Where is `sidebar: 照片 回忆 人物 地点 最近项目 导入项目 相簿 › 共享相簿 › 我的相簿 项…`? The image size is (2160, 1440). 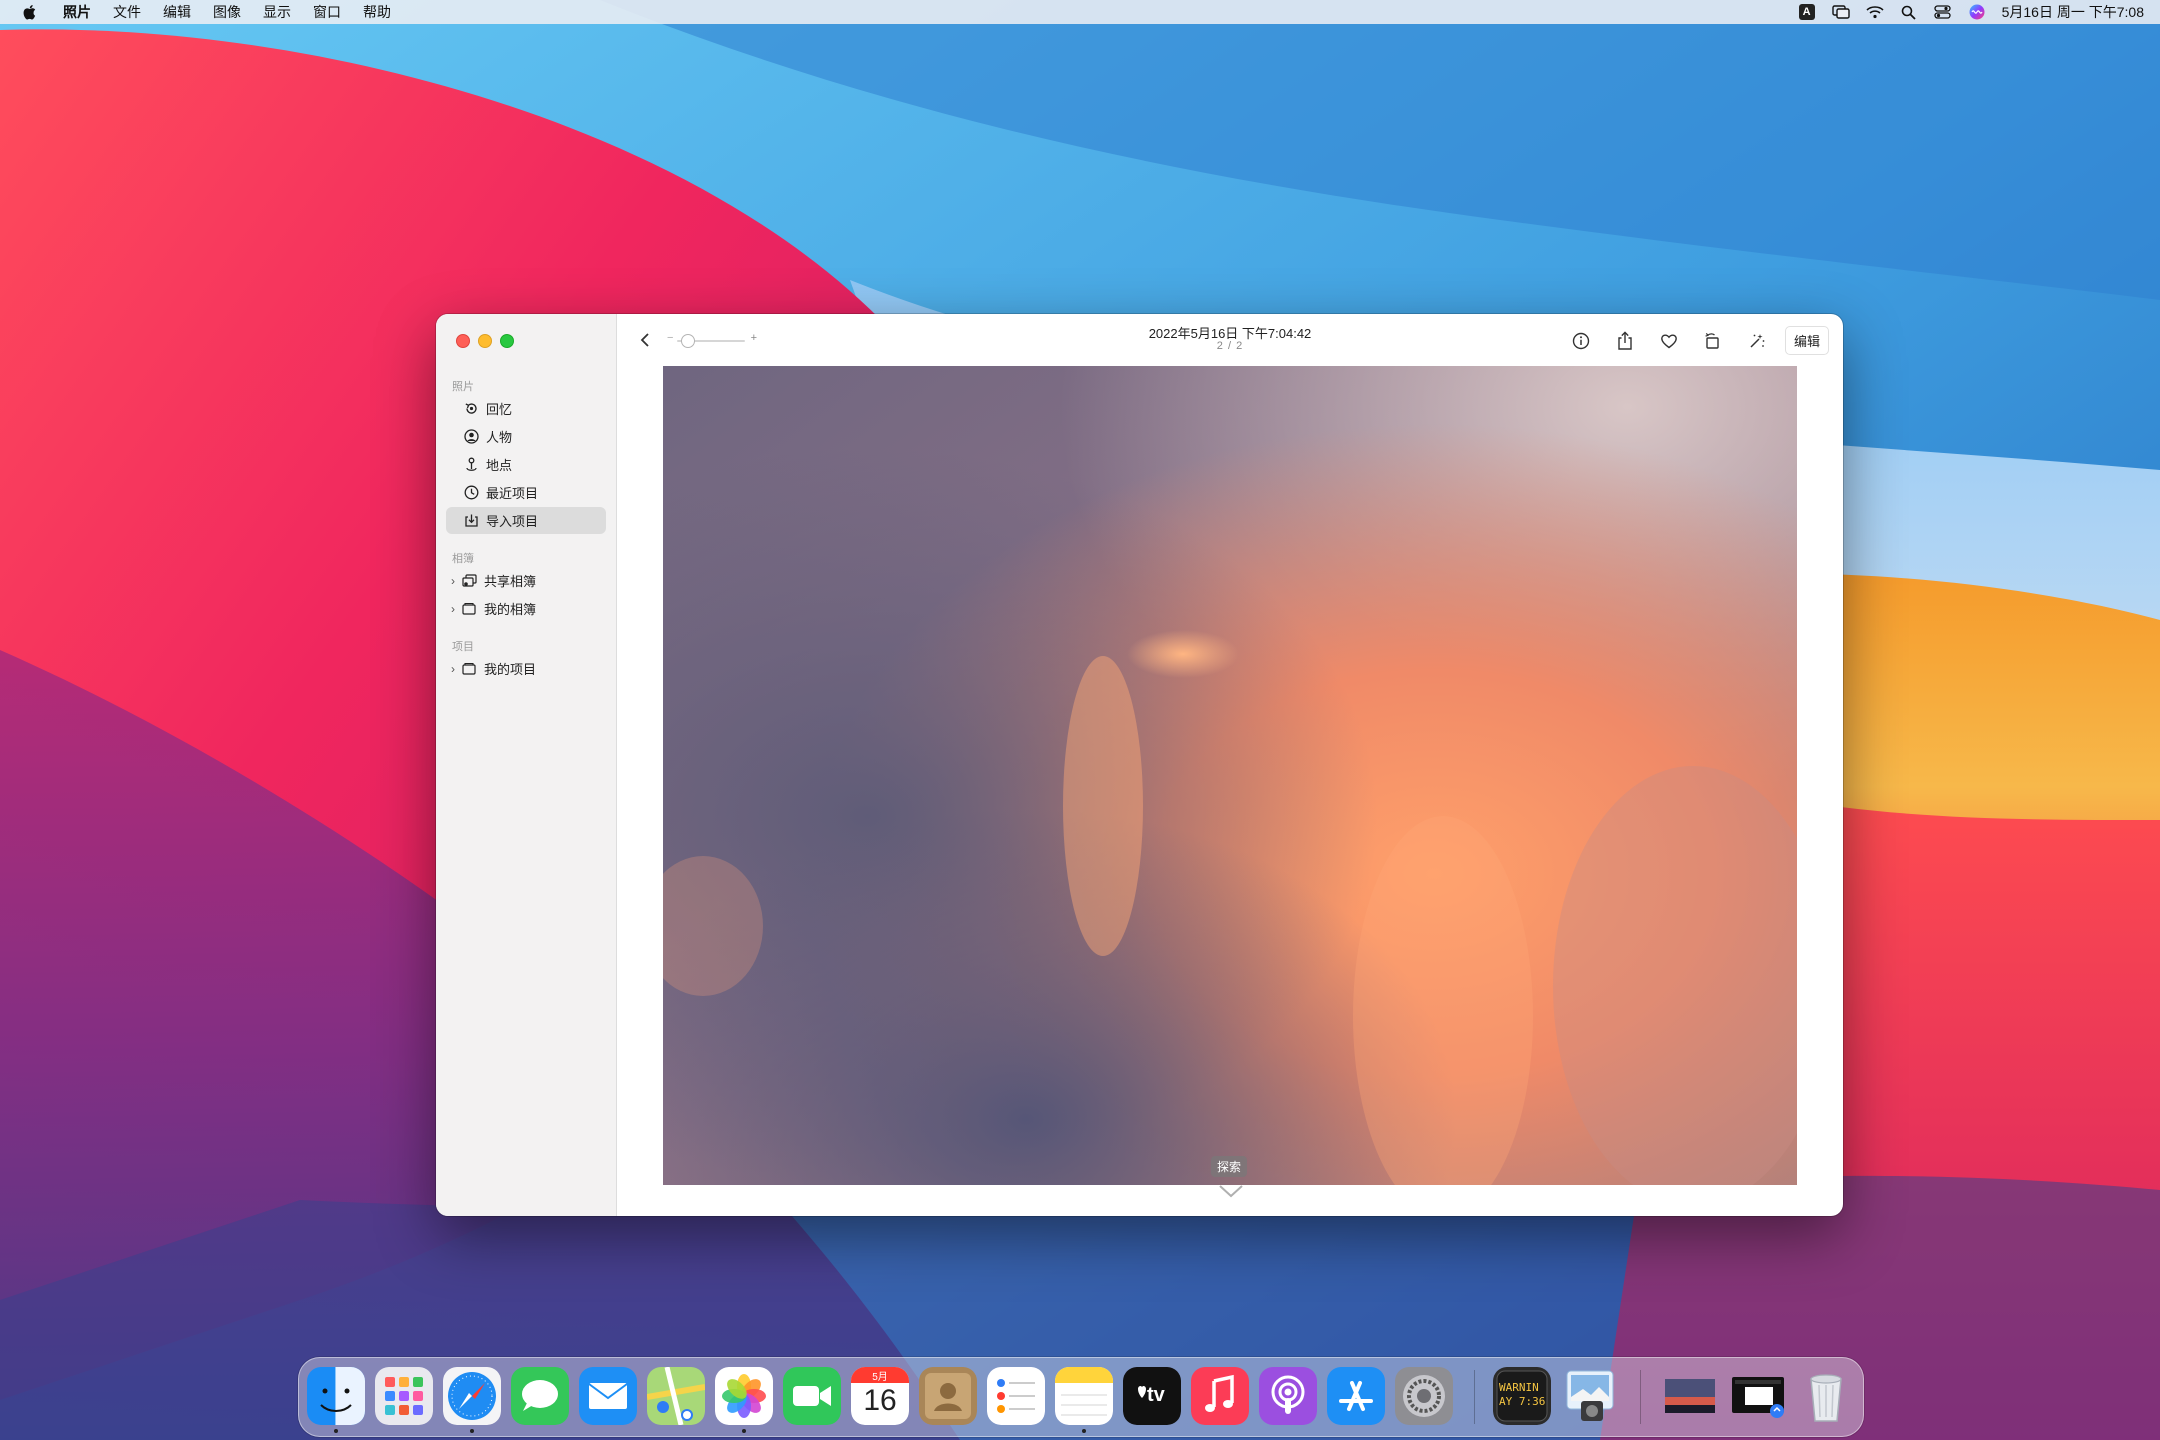 sidebar: 照片 回忆 人物 地点 最近项目 导入项目 相簿 › 共享相簿 › 我的相簿 项… is located at coordinates (526, 765).